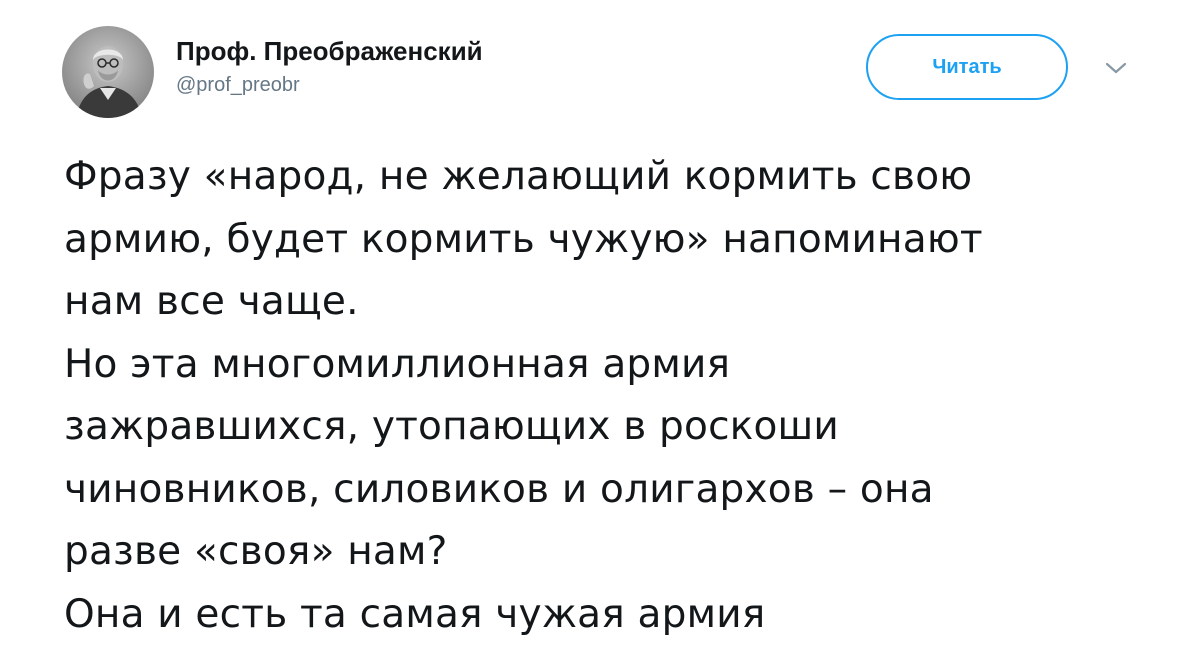 The image size is (1200, 646). I want to click on avatar, so click(108, 72).